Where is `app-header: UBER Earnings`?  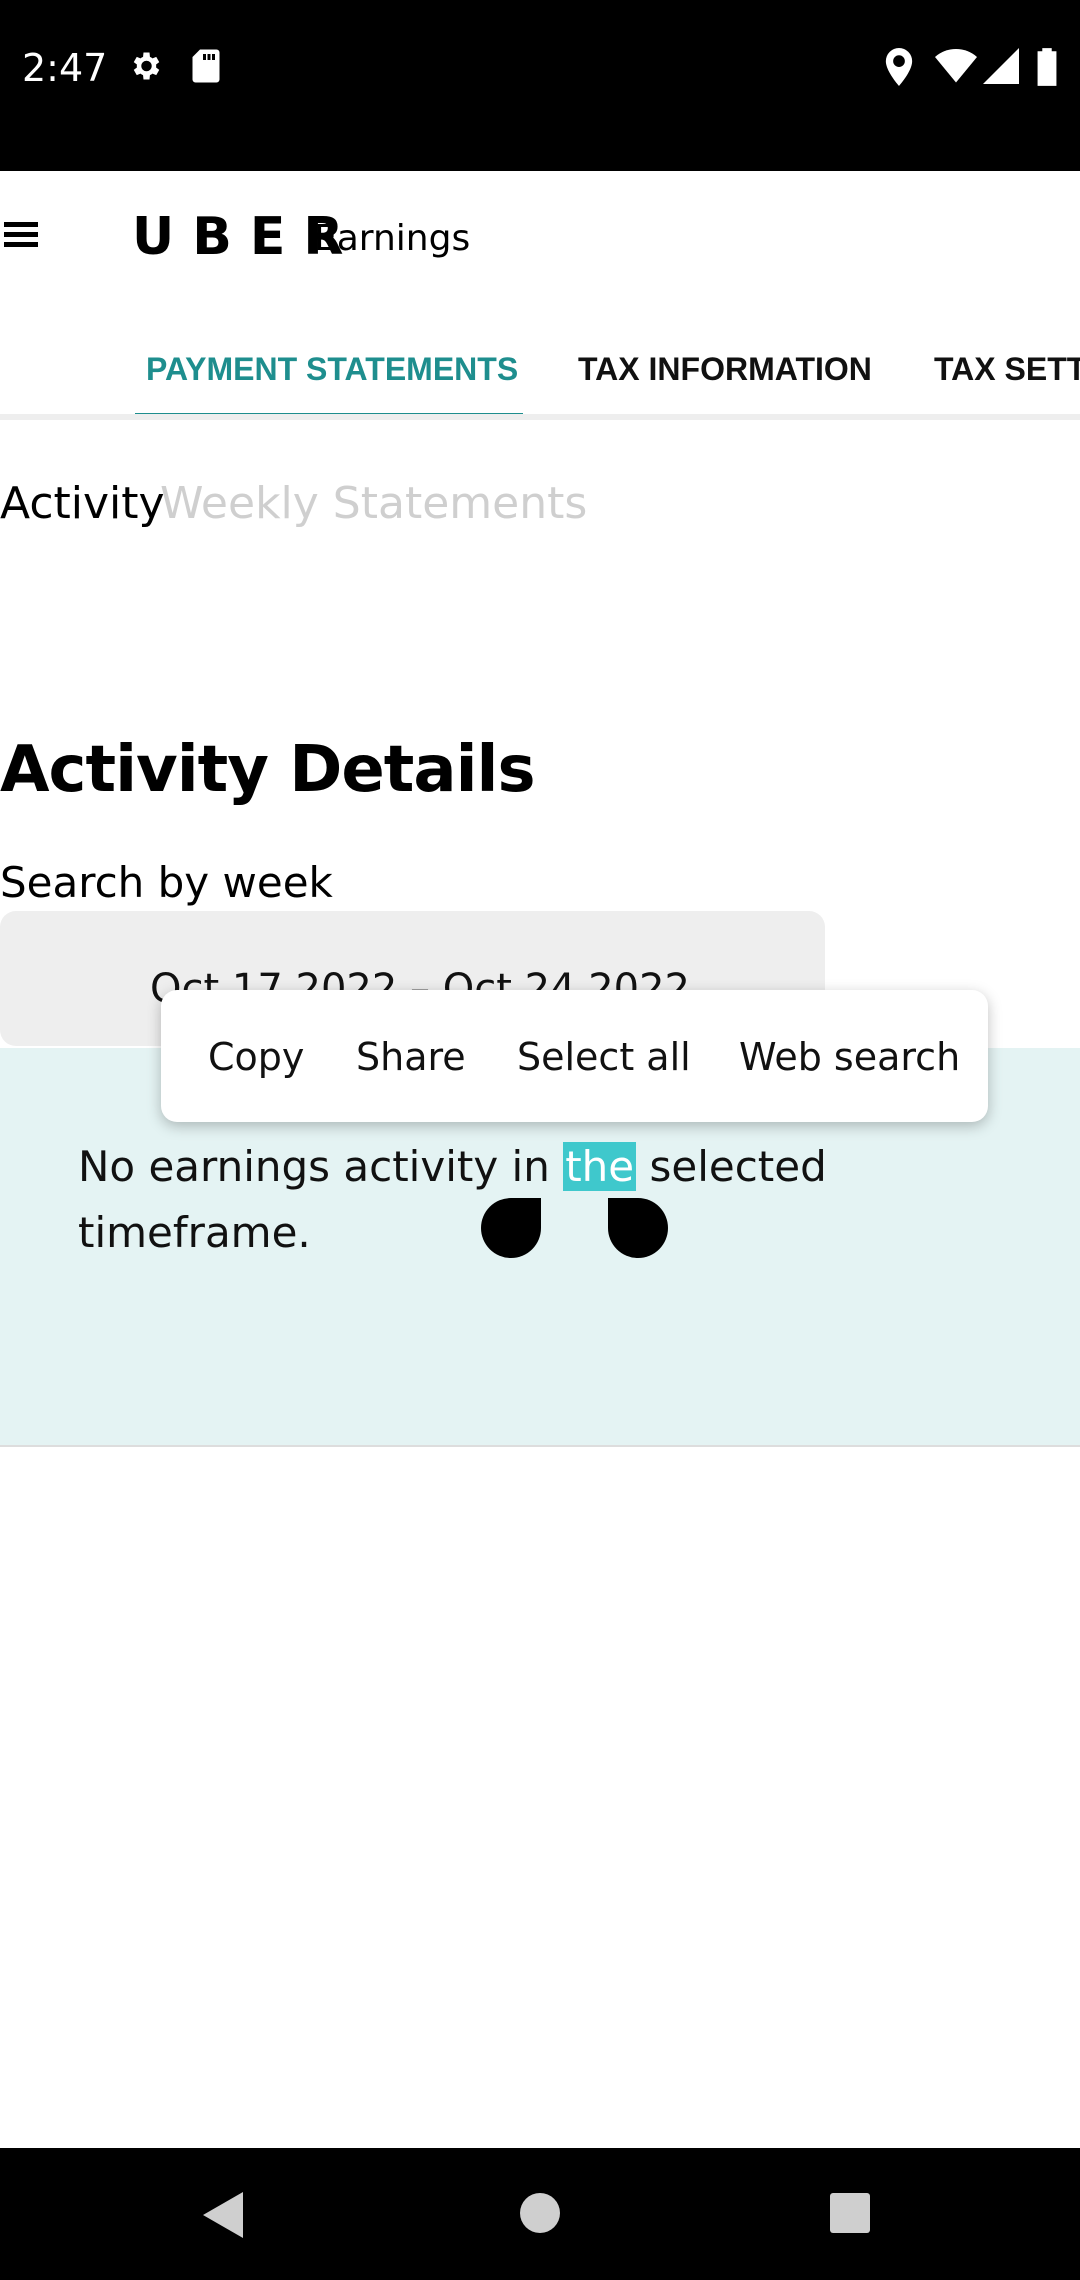
app-header: UBER Earnings is located at coordinates (540, 236).